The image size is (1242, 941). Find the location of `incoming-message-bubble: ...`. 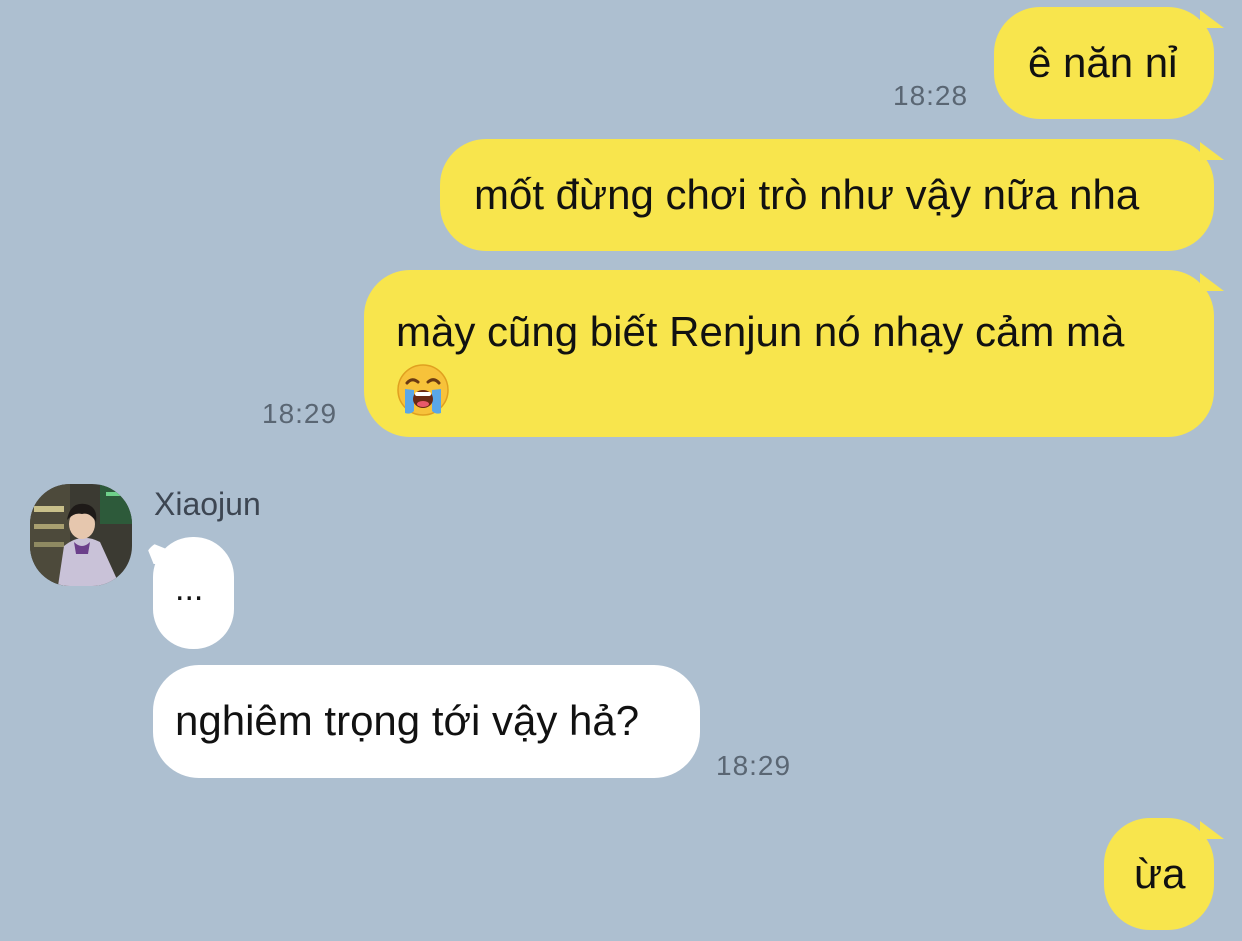

incoming-message-bubble: ... is located at coordinates (193, 593).